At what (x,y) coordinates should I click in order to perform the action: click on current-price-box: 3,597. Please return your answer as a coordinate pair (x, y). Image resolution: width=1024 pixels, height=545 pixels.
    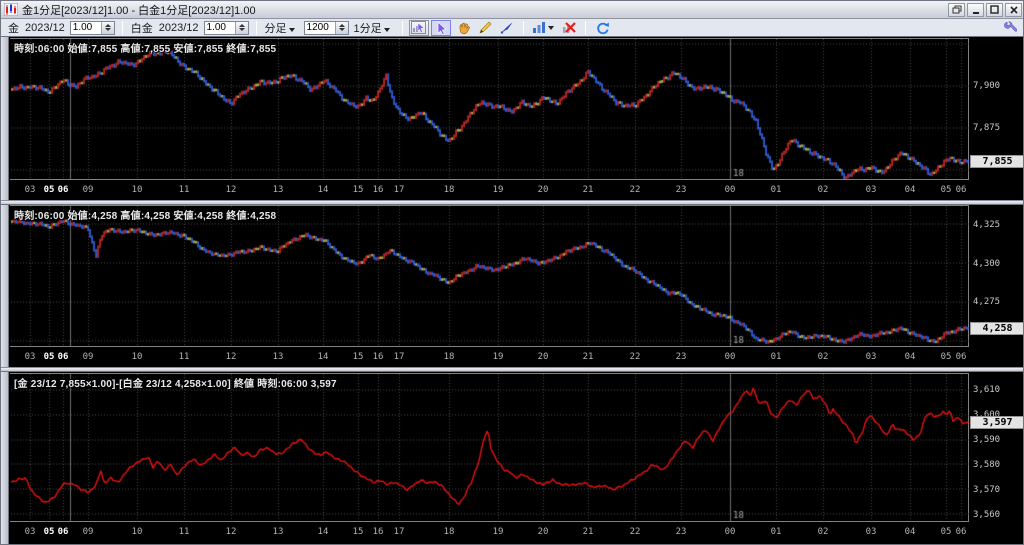
    Looking at the image, I should click on (996, 422).